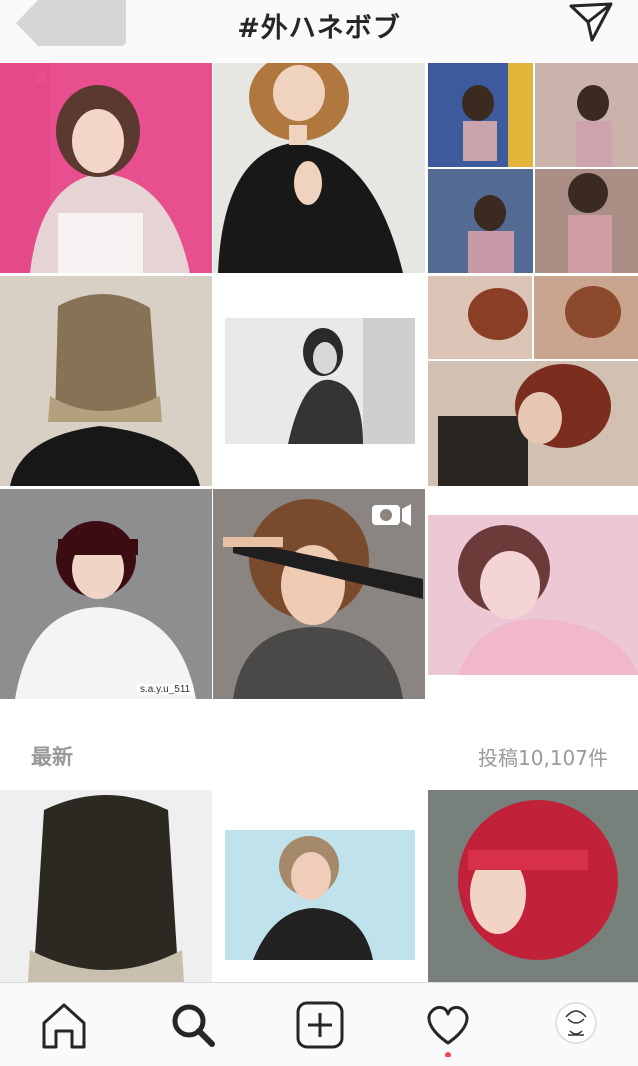  I want to click on top-bar: #外ハネボブ, so click(319, 31).